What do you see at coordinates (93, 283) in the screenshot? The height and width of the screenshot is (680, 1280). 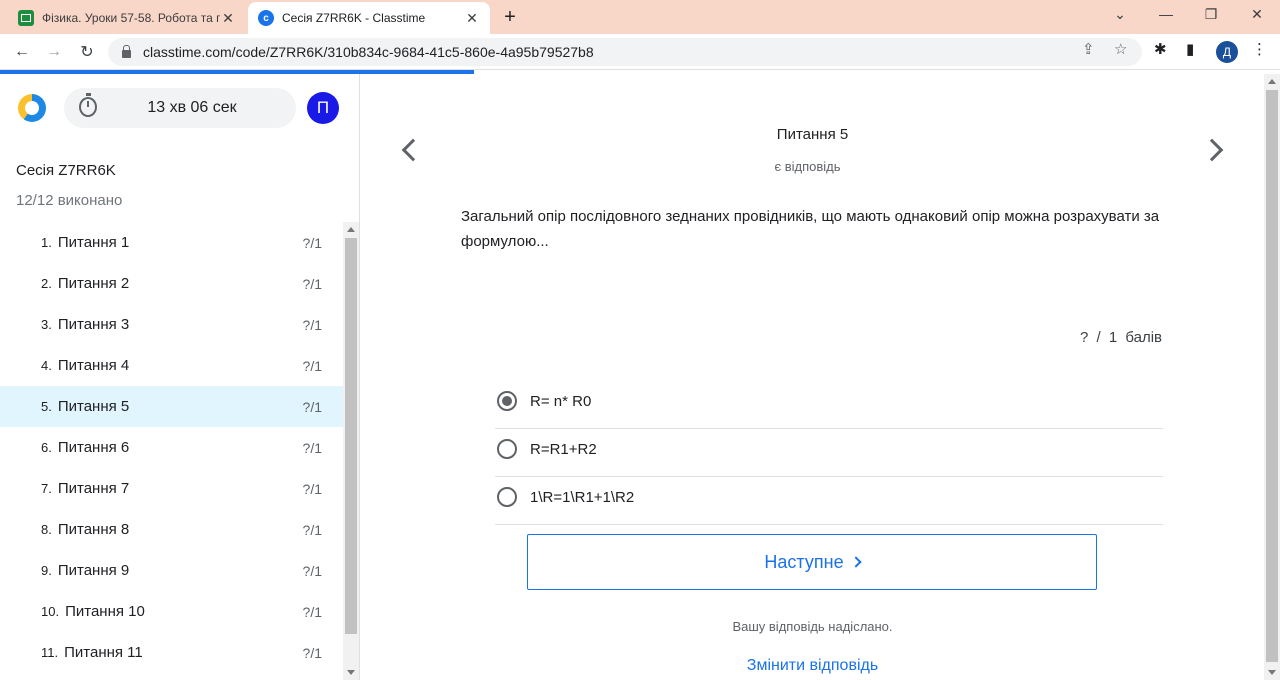 I see `question-label: Питання 2` at bounding box center [93, 283].